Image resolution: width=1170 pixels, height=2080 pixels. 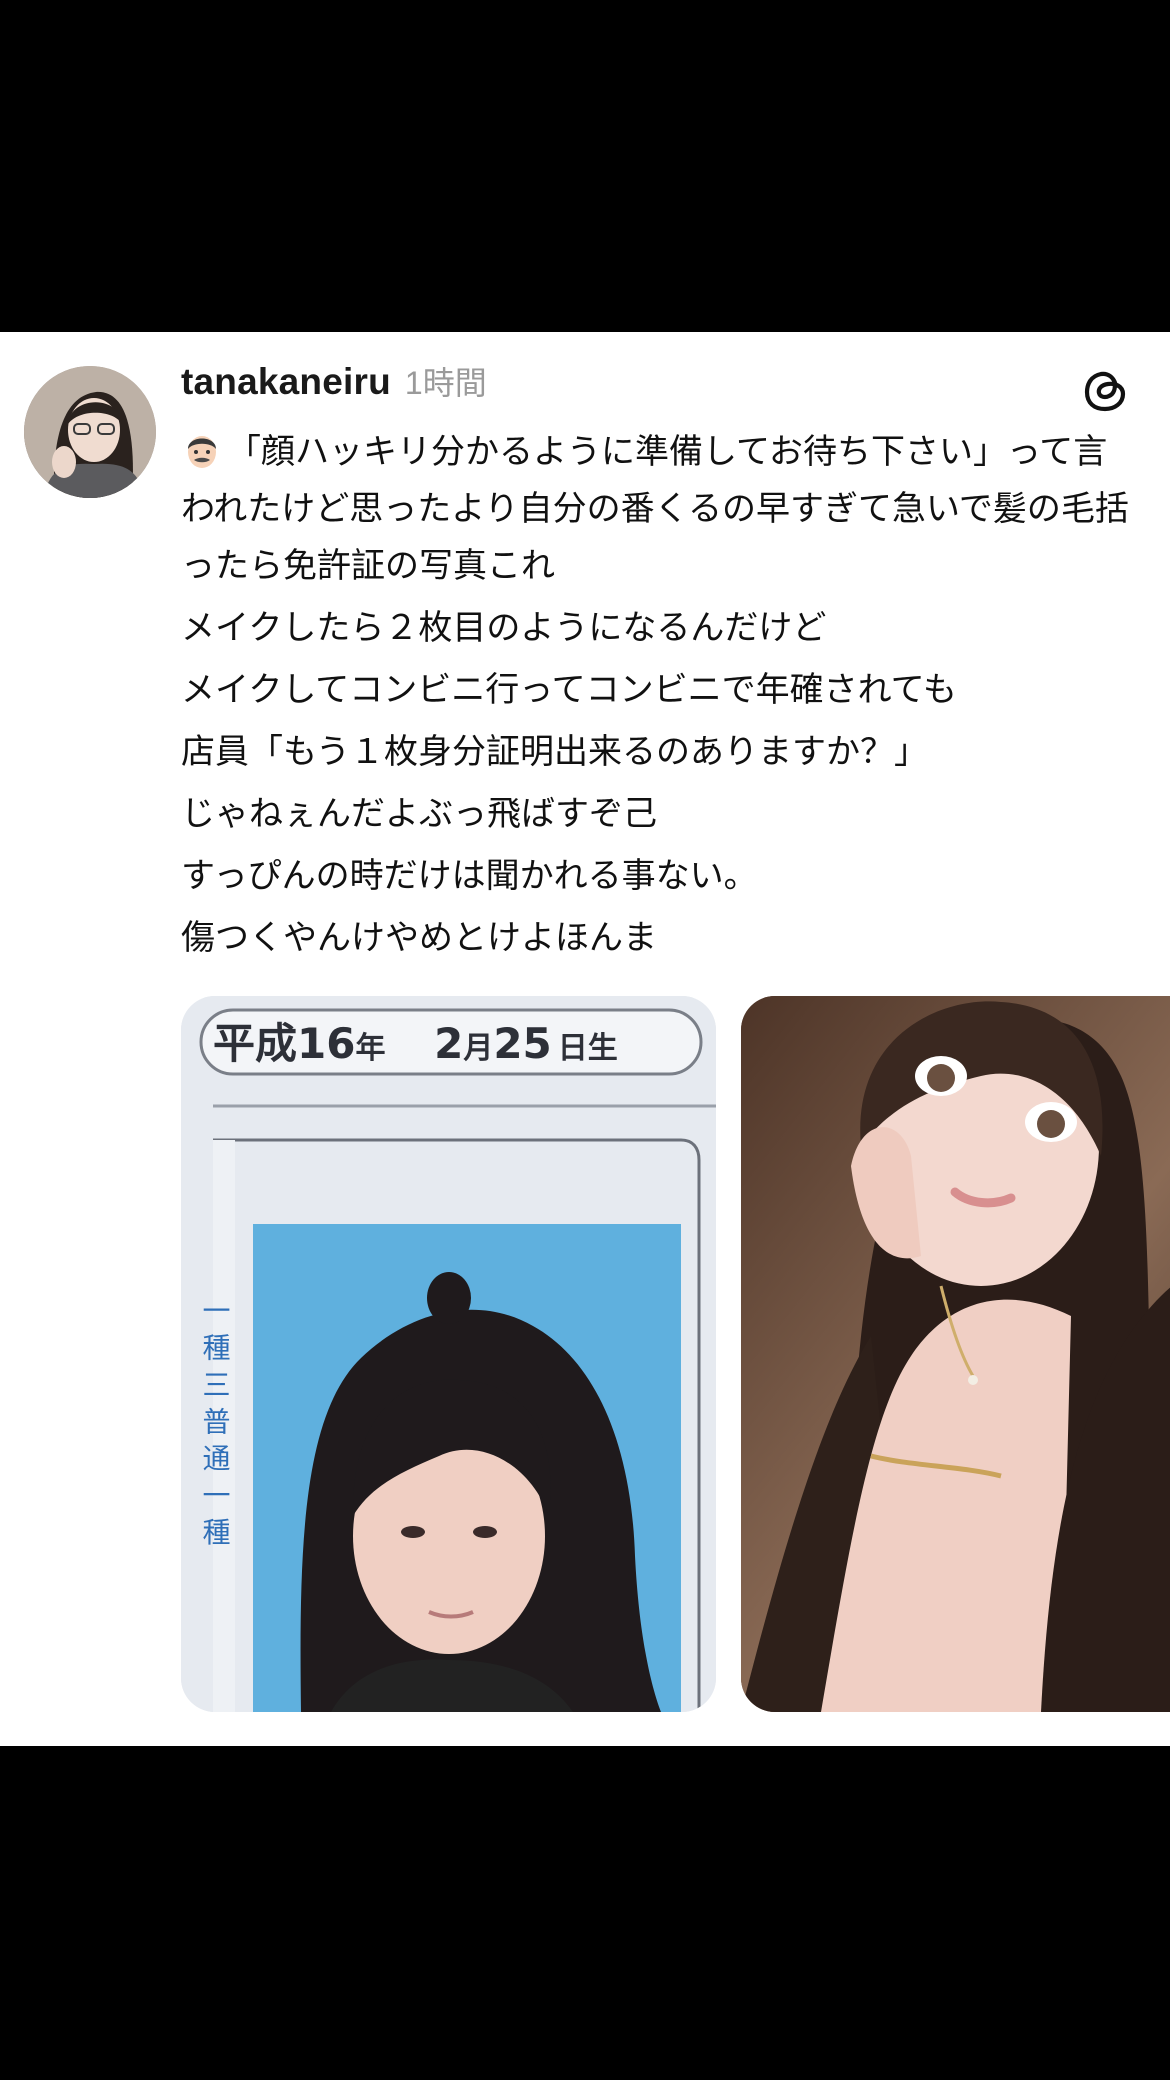 I want to click on post-text-line-6: すっぴんの時だけは聞かれる事ない。, so click(x=469, y=876).